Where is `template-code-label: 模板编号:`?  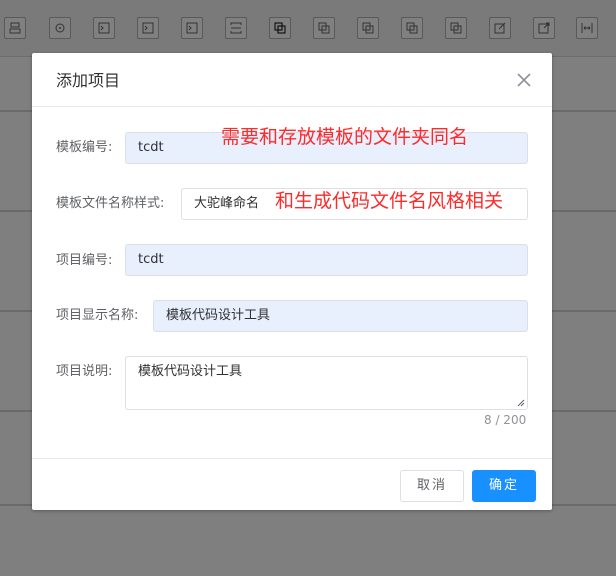
template-code-label: 模板编号: is located at coordinates (84, 147).